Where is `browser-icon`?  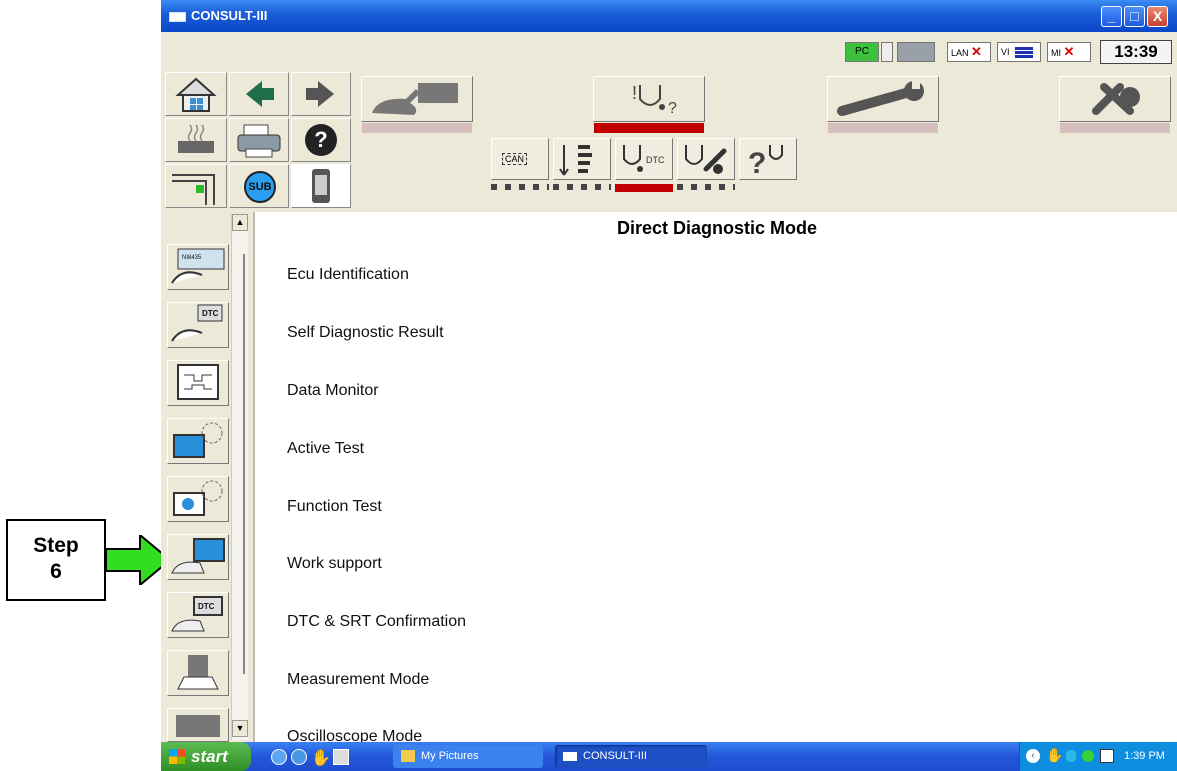
browser-icon is located at coordinates (279, 757).